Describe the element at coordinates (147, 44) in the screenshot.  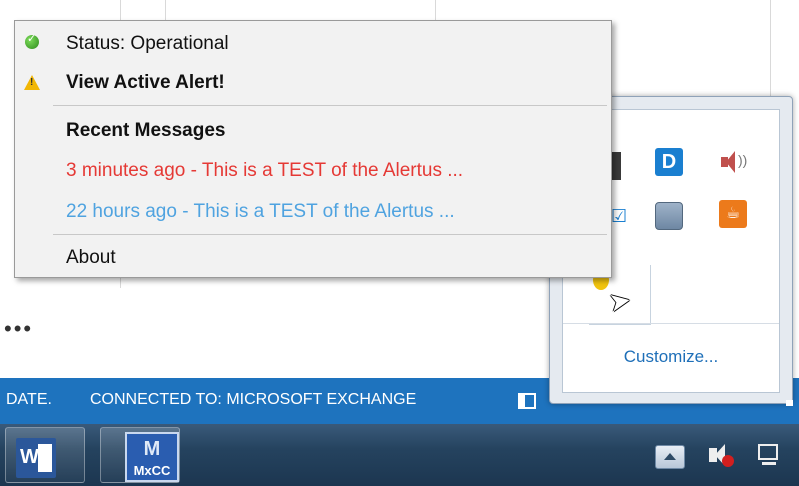
I see `menu-item-status: Status: Operational` at that location.